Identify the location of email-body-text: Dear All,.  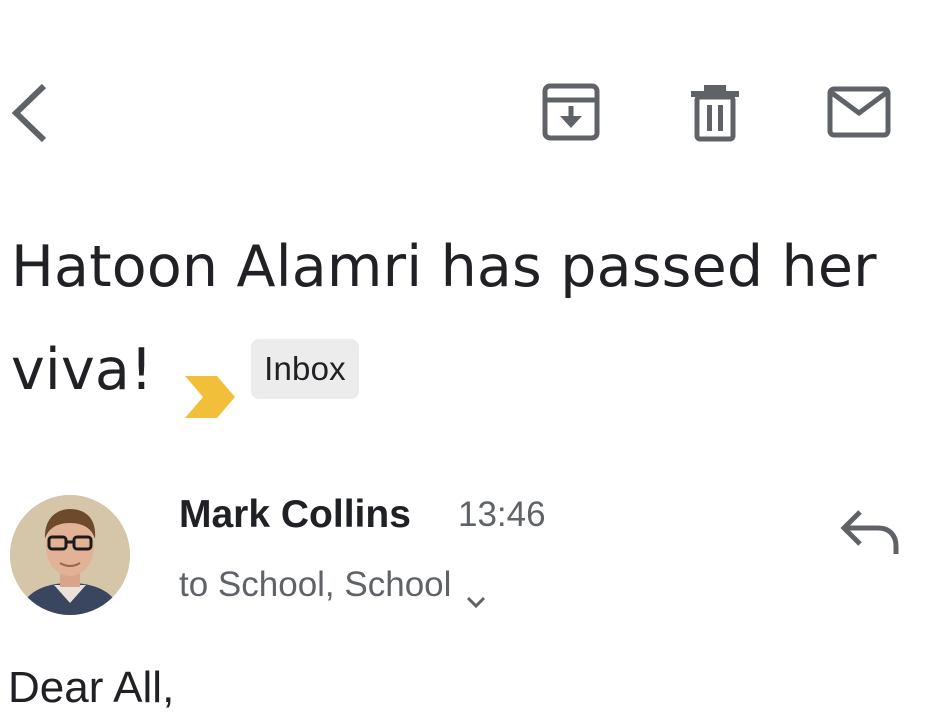
(91, 687).